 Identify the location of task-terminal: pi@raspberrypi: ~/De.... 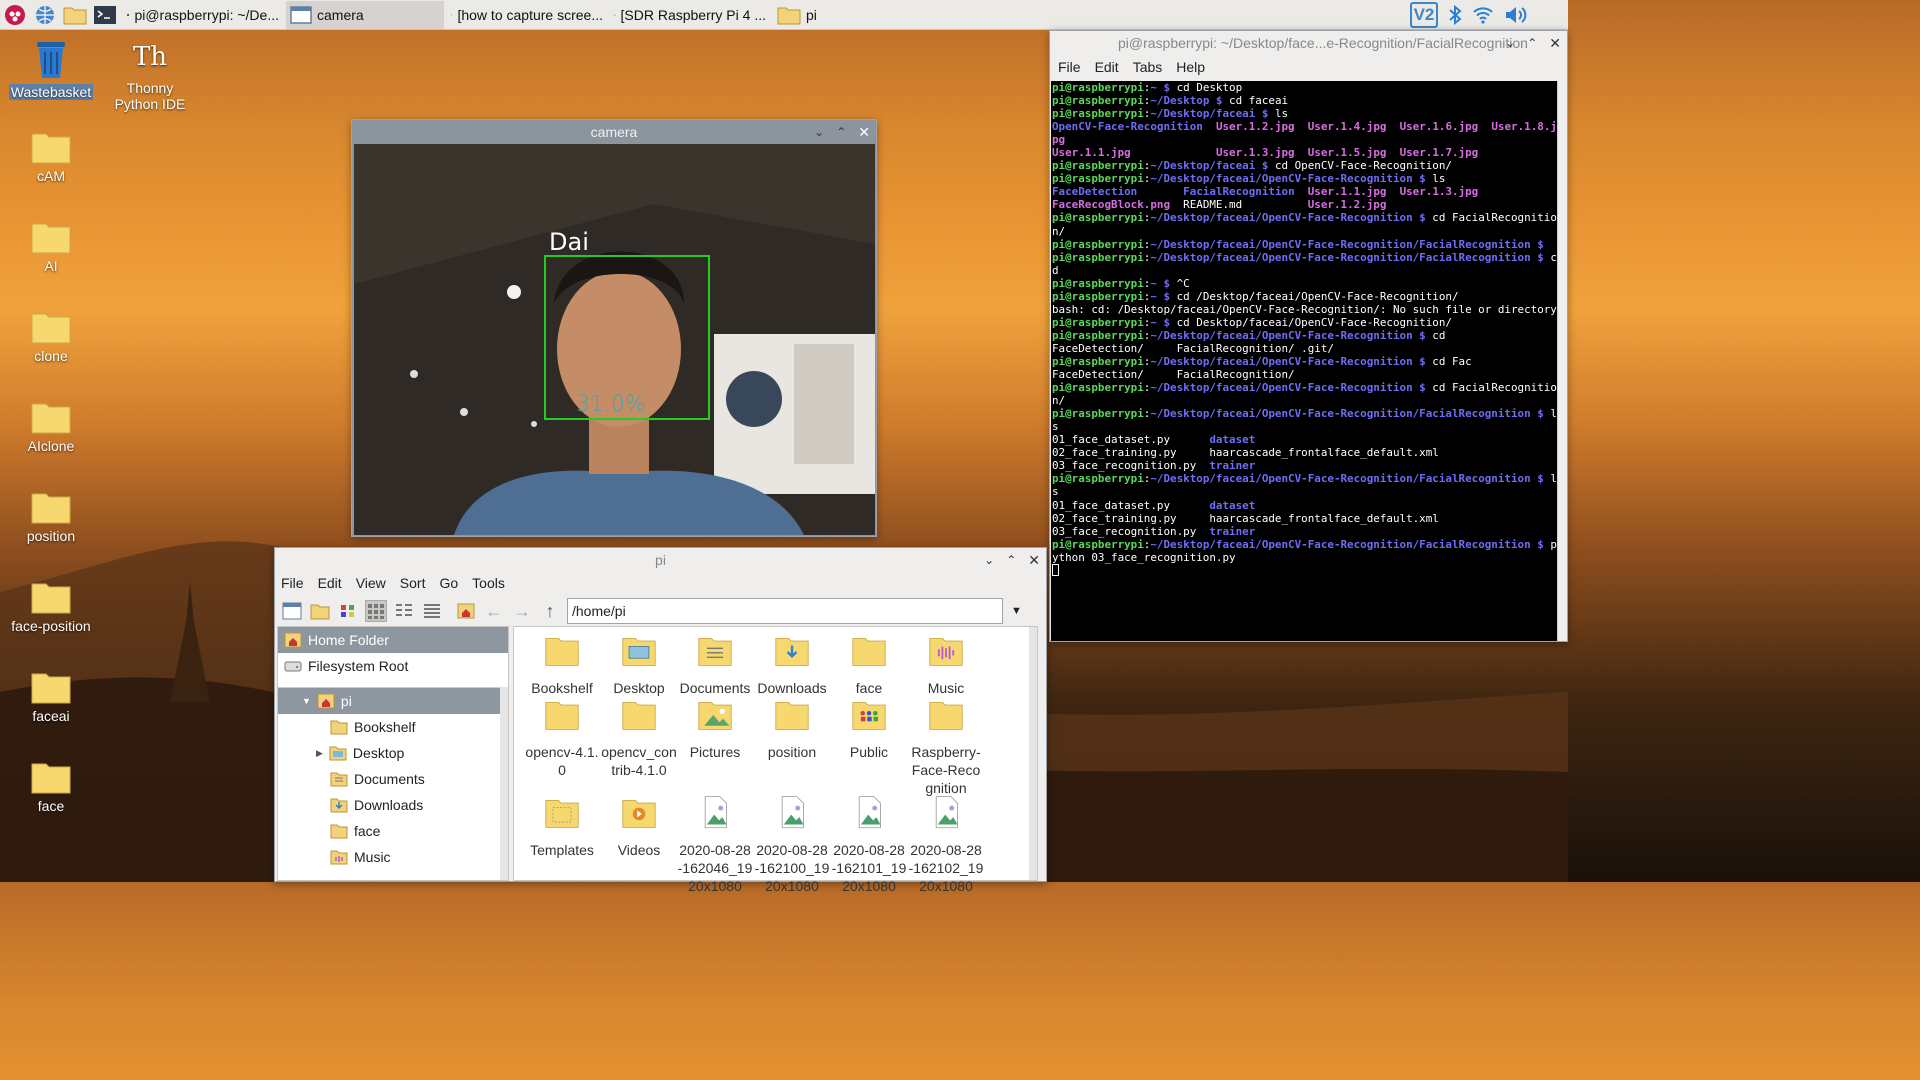
(203, 15).